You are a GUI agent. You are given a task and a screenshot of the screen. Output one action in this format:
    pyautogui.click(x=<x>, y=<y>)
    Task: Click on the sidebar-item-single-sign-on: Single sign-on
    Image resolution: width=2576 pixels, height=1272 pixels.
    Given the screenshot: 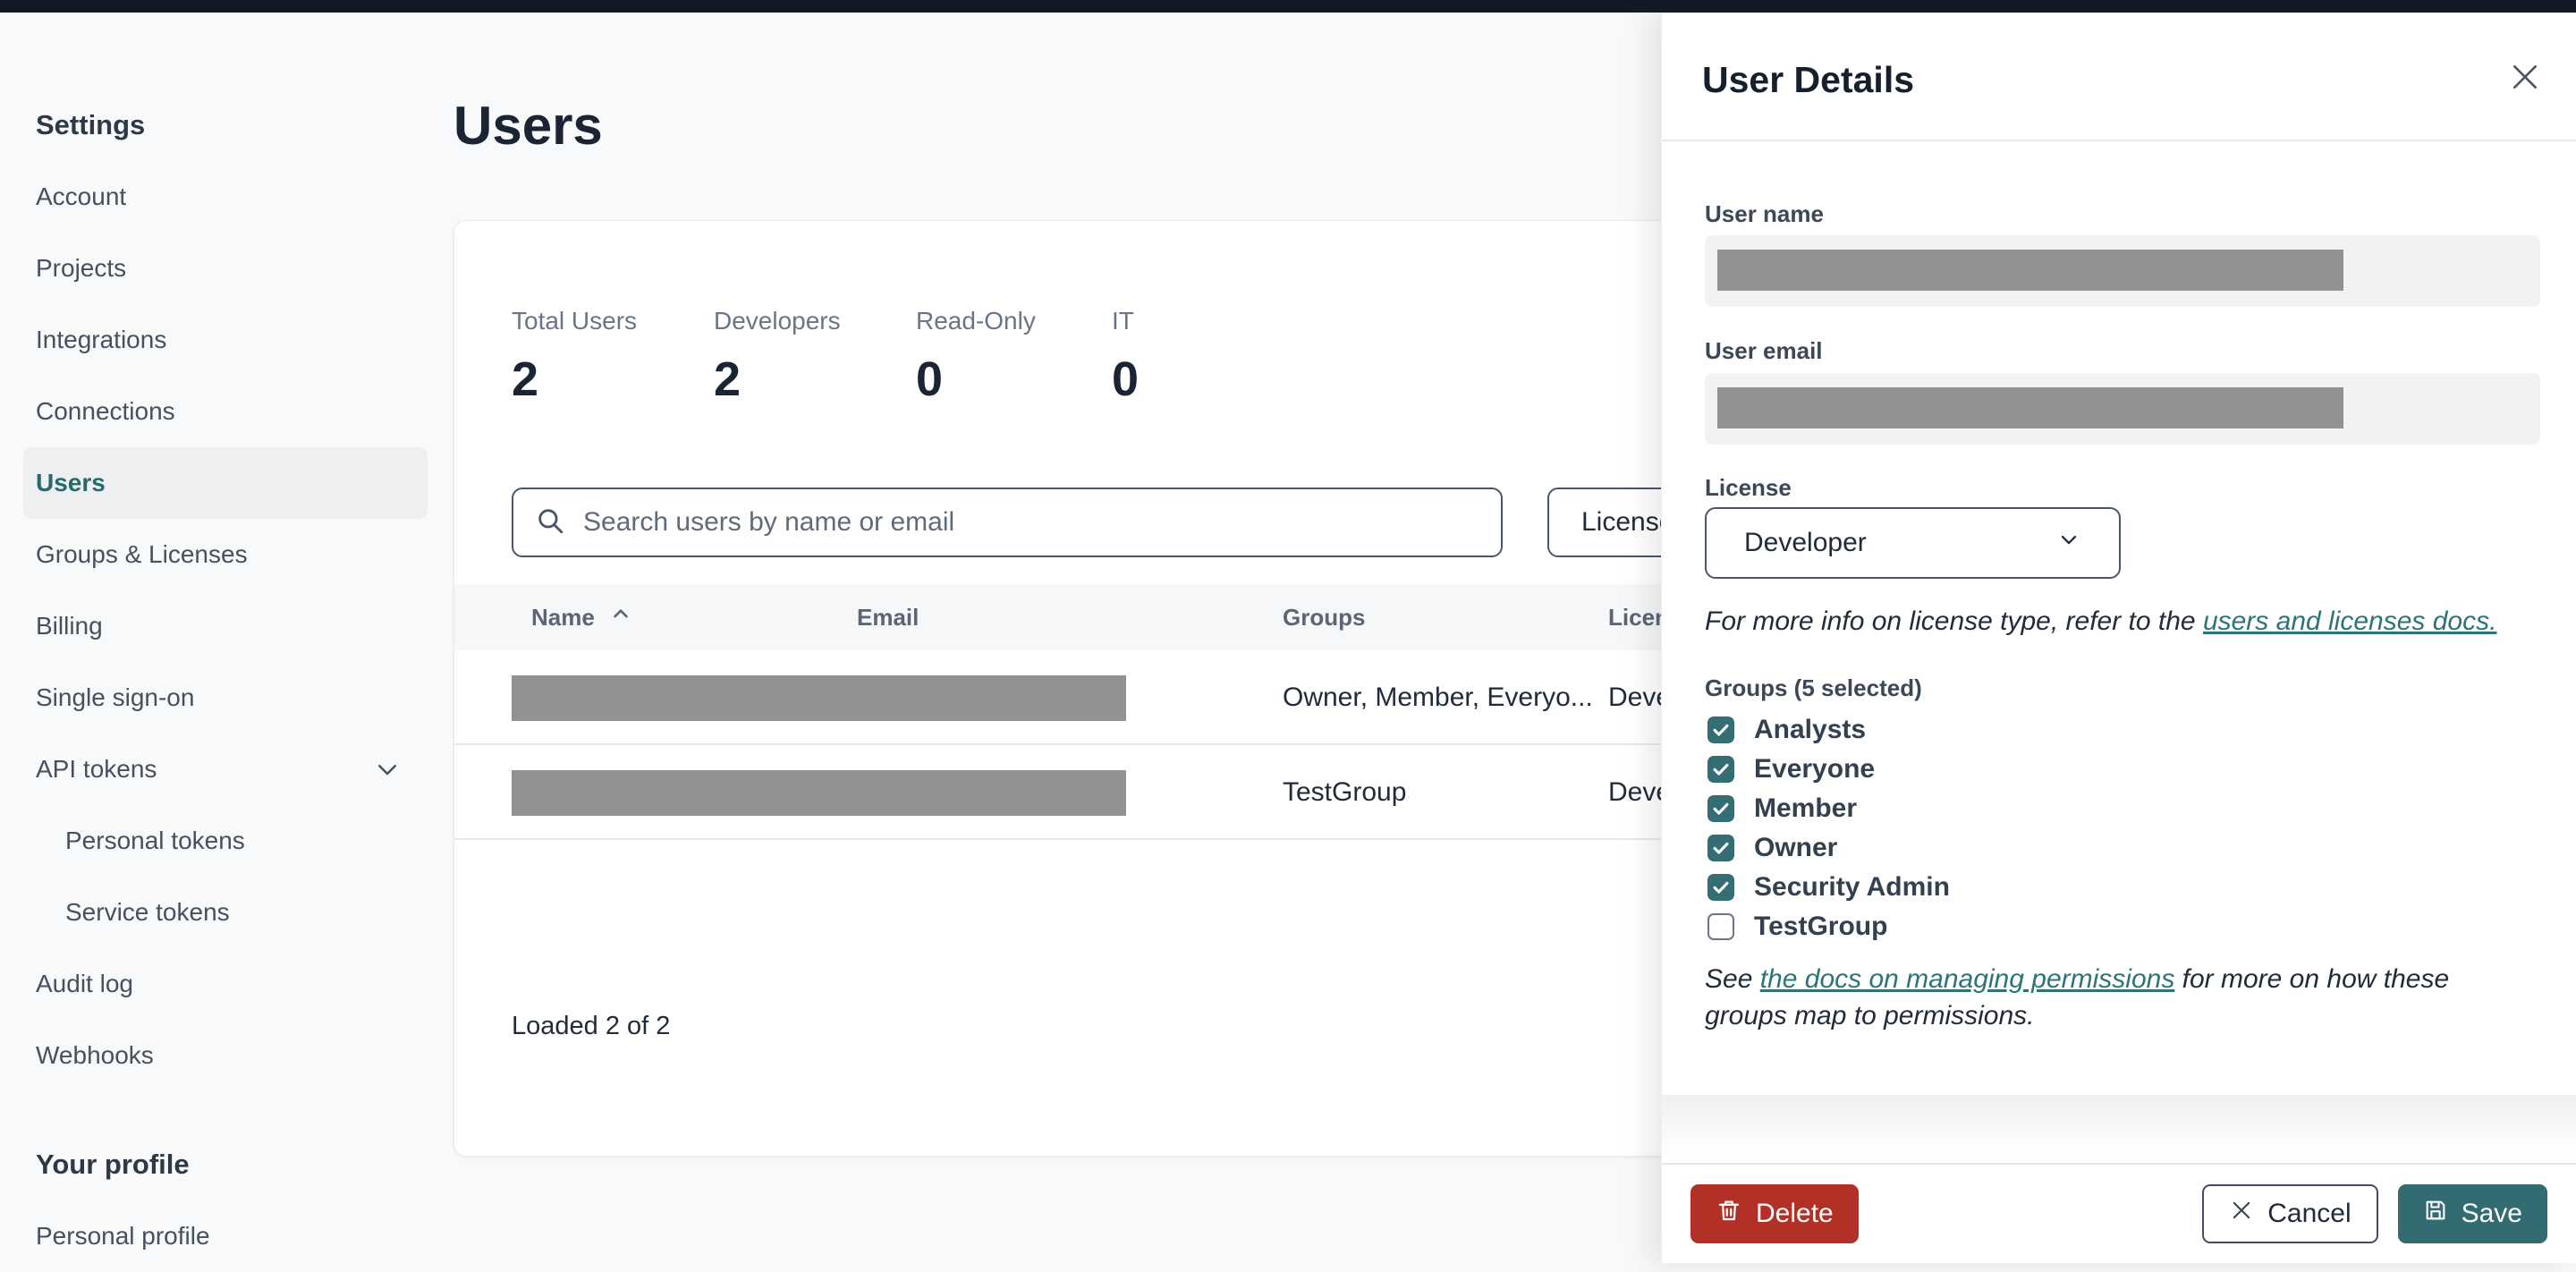 What is the action you would take?
    pyautogui.click(x=225, y=698)
    